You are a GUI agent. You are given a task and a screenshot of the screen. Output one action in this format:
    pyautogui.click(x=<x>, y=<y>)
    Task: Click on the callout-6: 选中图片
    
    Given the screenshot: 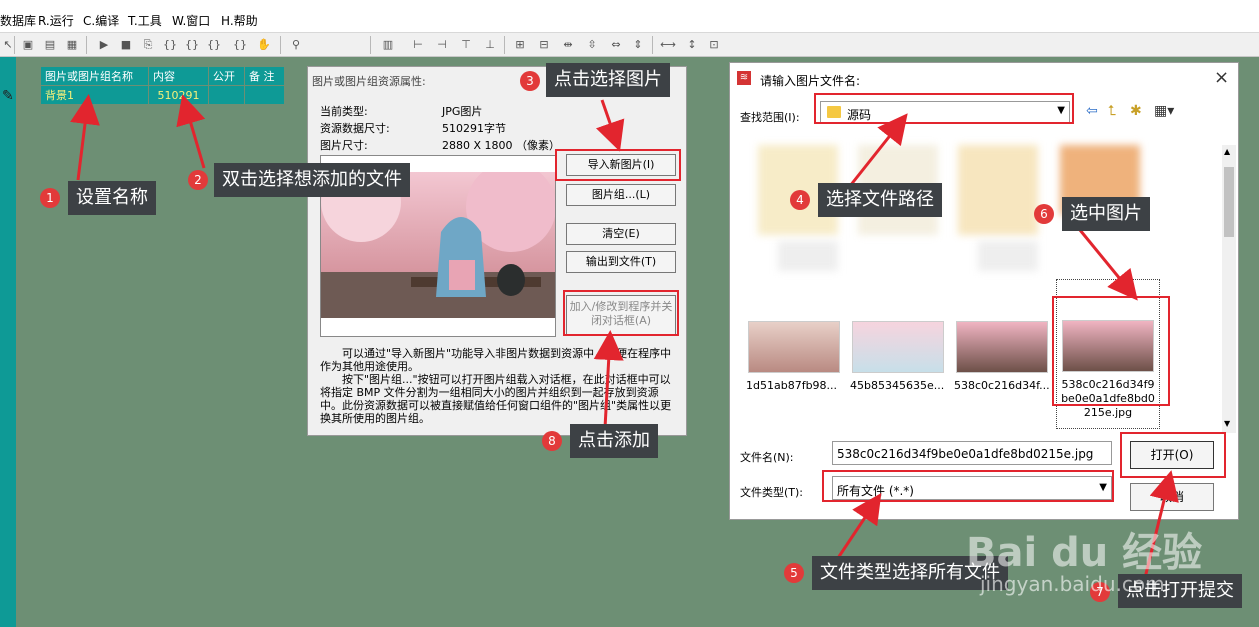 What is the action you would take?
    pyautogui.click(x=1106, y=214)
    